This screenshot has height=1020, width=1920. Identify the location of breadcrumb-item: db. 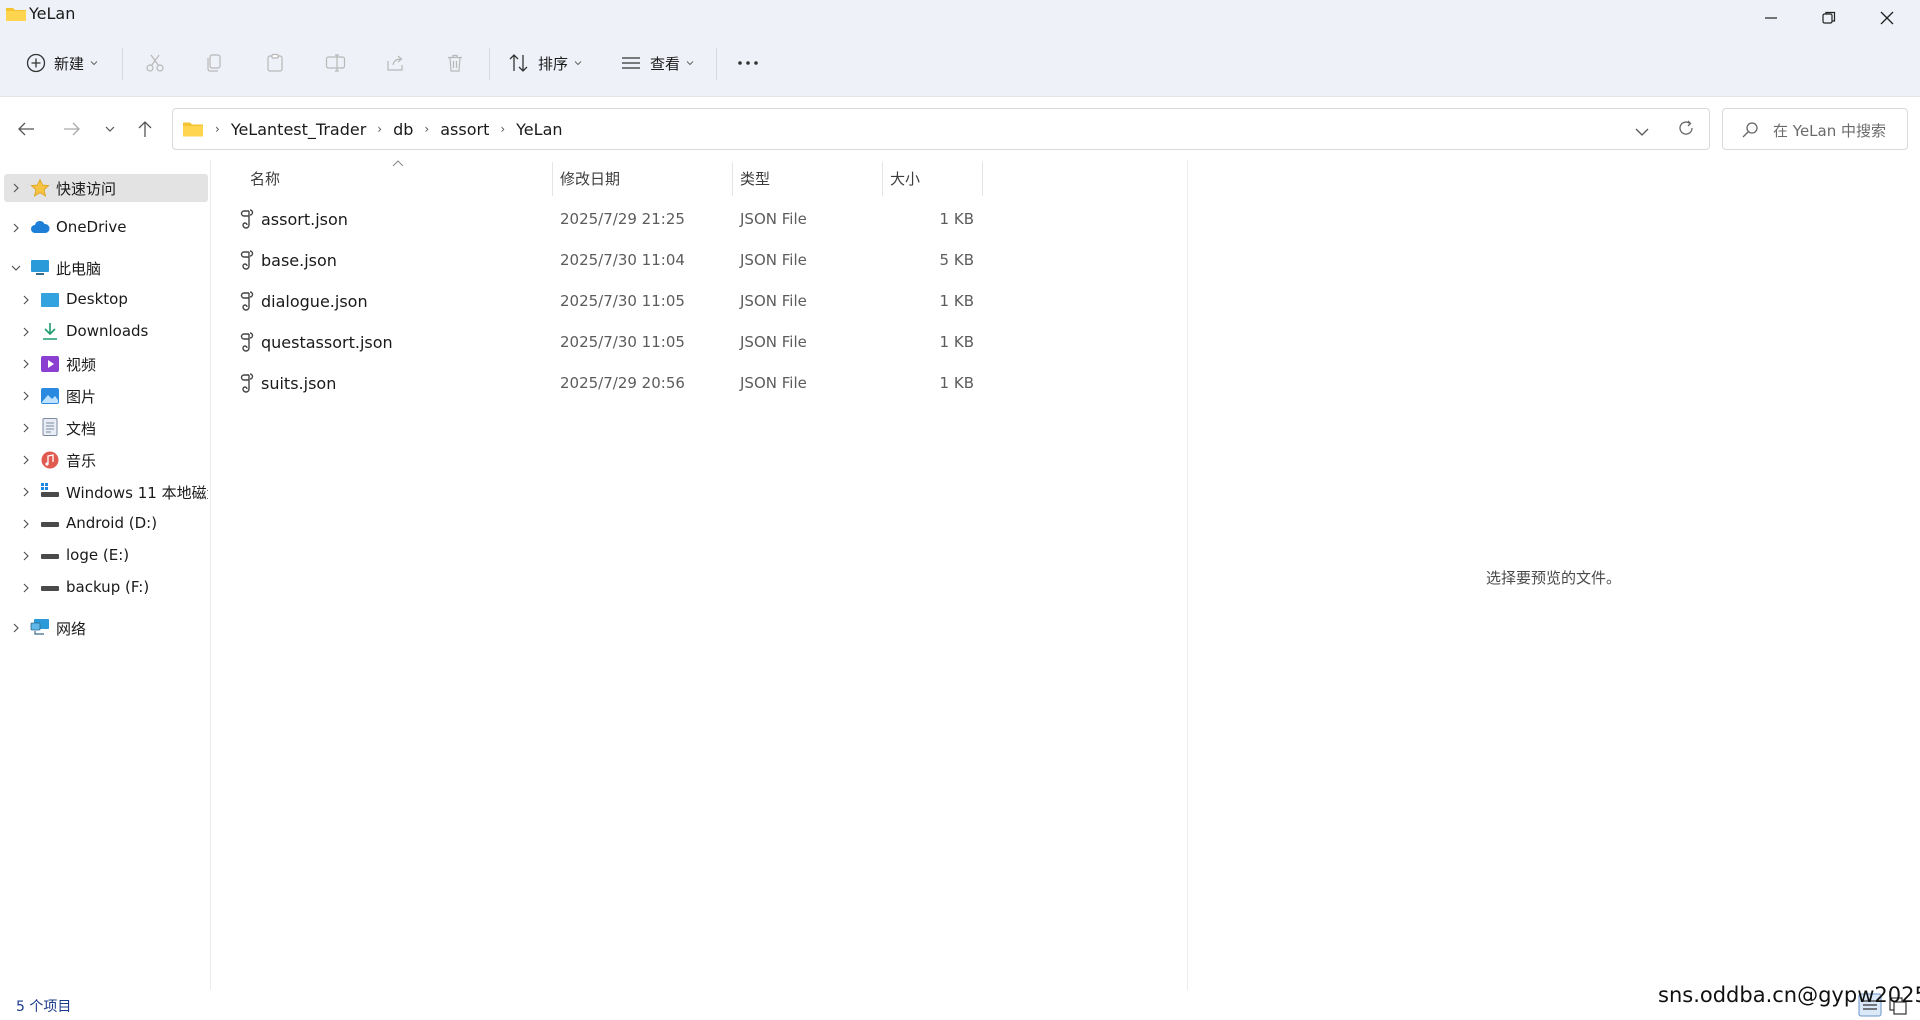
(403, 129).